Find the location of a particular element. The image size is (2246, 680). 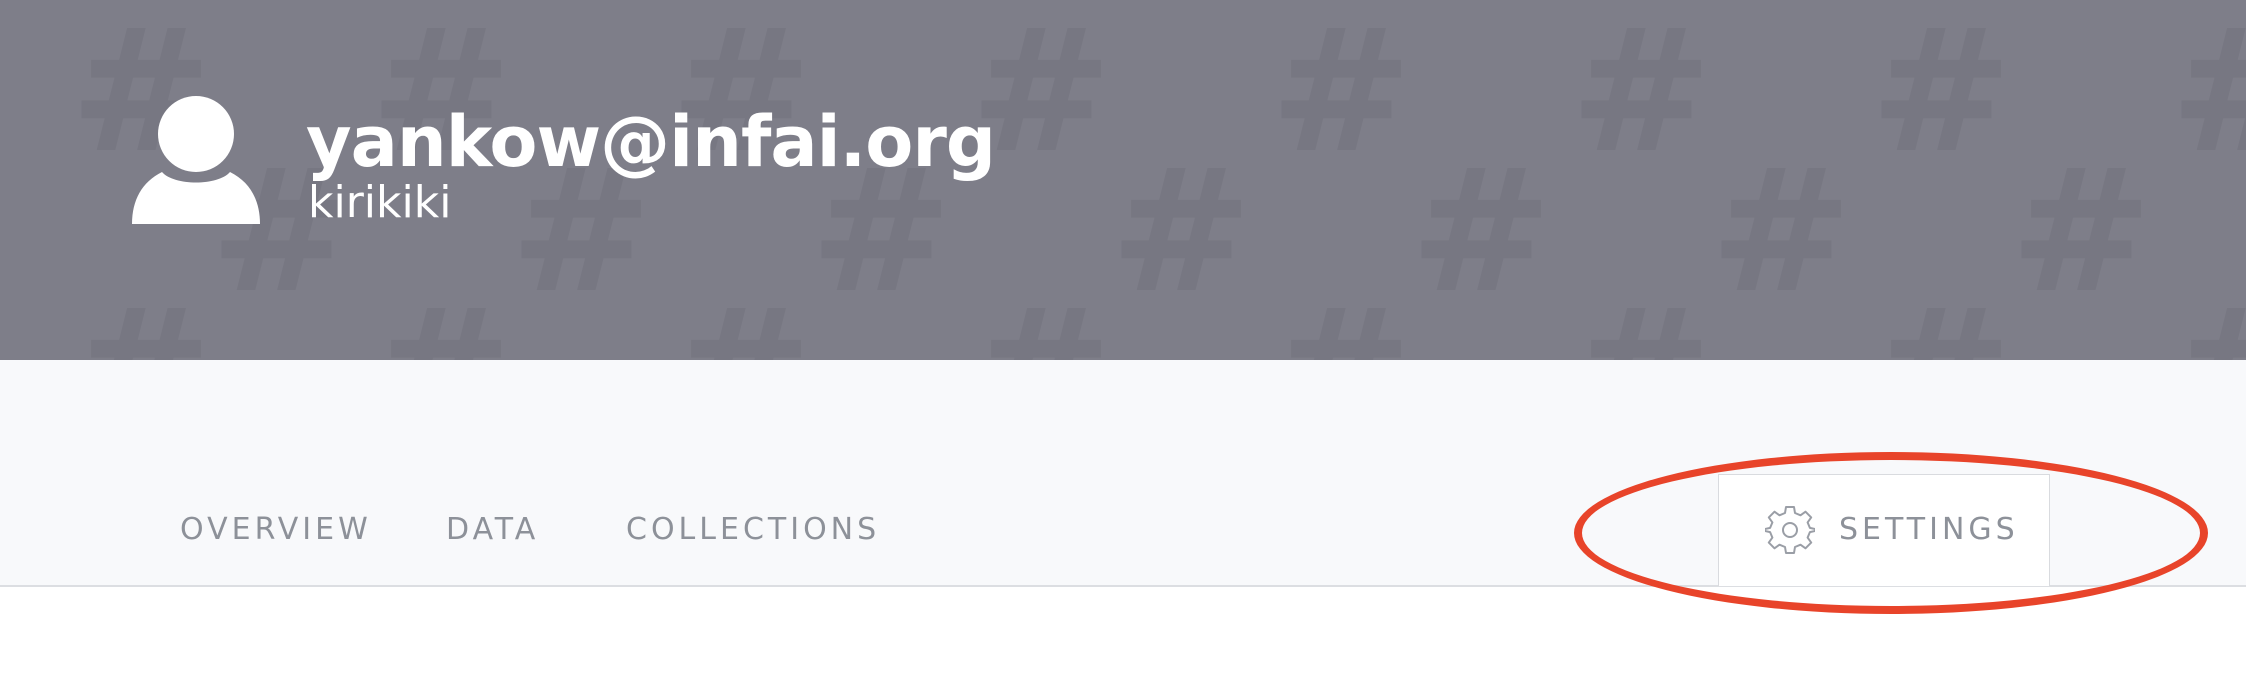

tab-settings: SETTINGS is located at coordinates (1884, 530).